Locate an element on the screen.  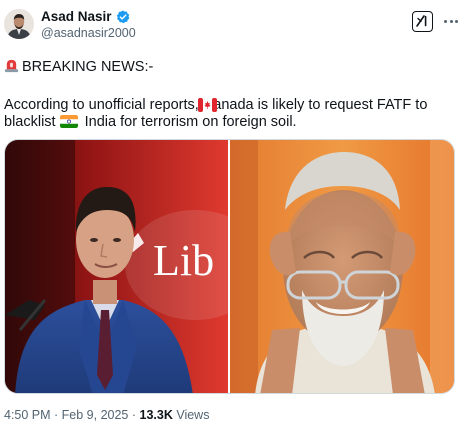
grok-icon is located at coordinates (422, 21).